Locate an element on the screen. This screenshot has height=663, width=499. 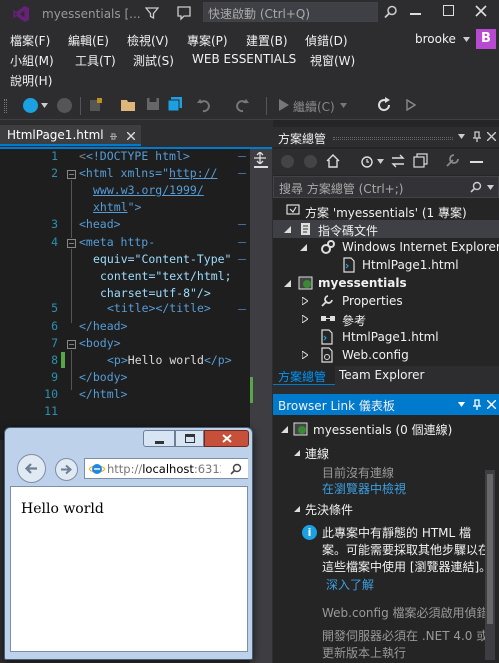
tab-htmlpage1: HtmlPage1.html is located at coordinates (70, 135).